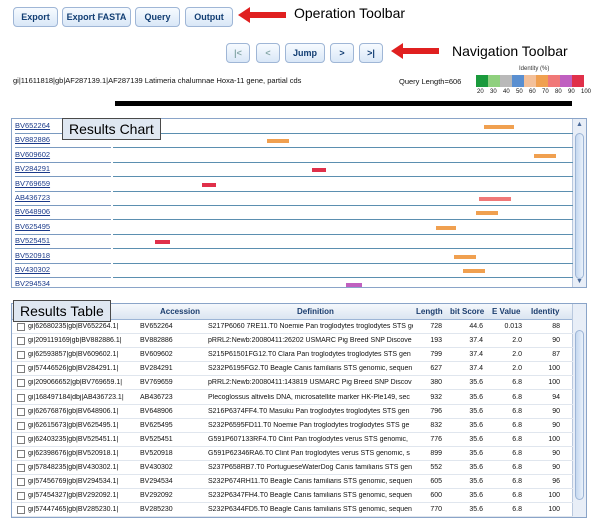  What do you see at coordinates (436, 439) in the screenshot?
I see `row-length: 776` at bounding box center [436, 439].